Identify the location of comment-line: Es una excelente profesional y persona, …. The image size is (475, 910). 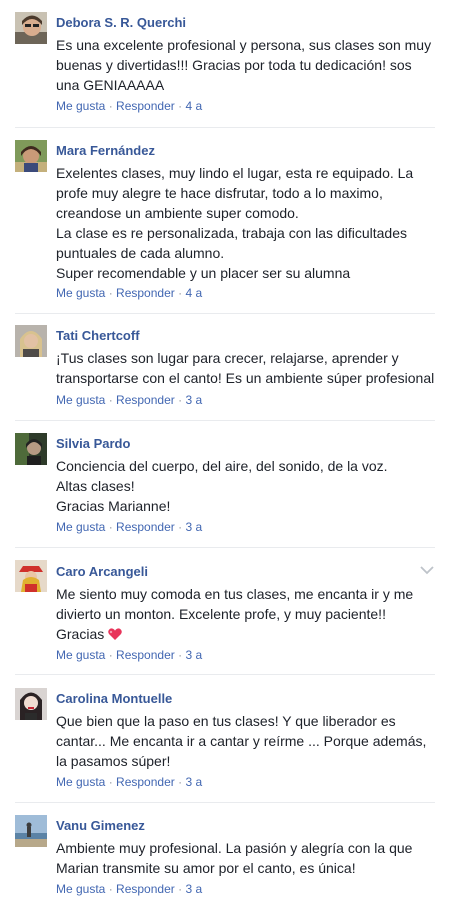
(244, 45).